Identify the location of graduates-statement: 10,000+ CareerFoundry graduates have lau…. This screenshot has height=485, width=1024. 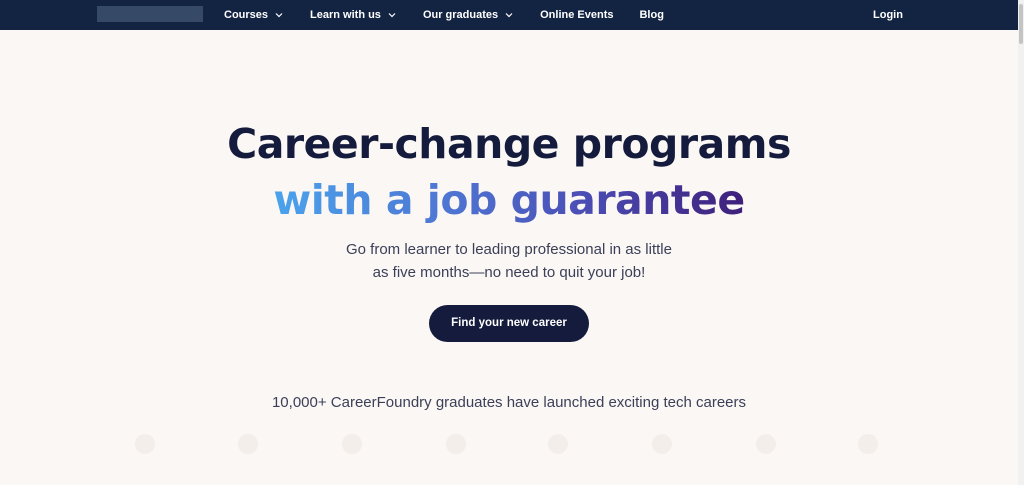
(509, 402).